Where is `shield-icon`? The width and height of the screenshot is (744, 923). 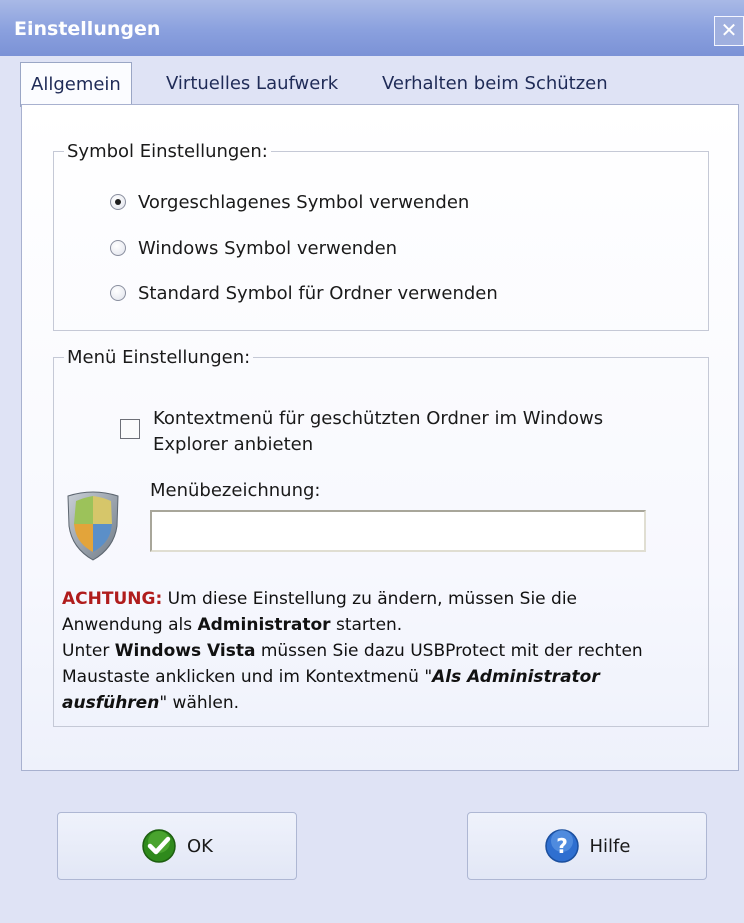 shield-icon is located at coordinates (93, 526).